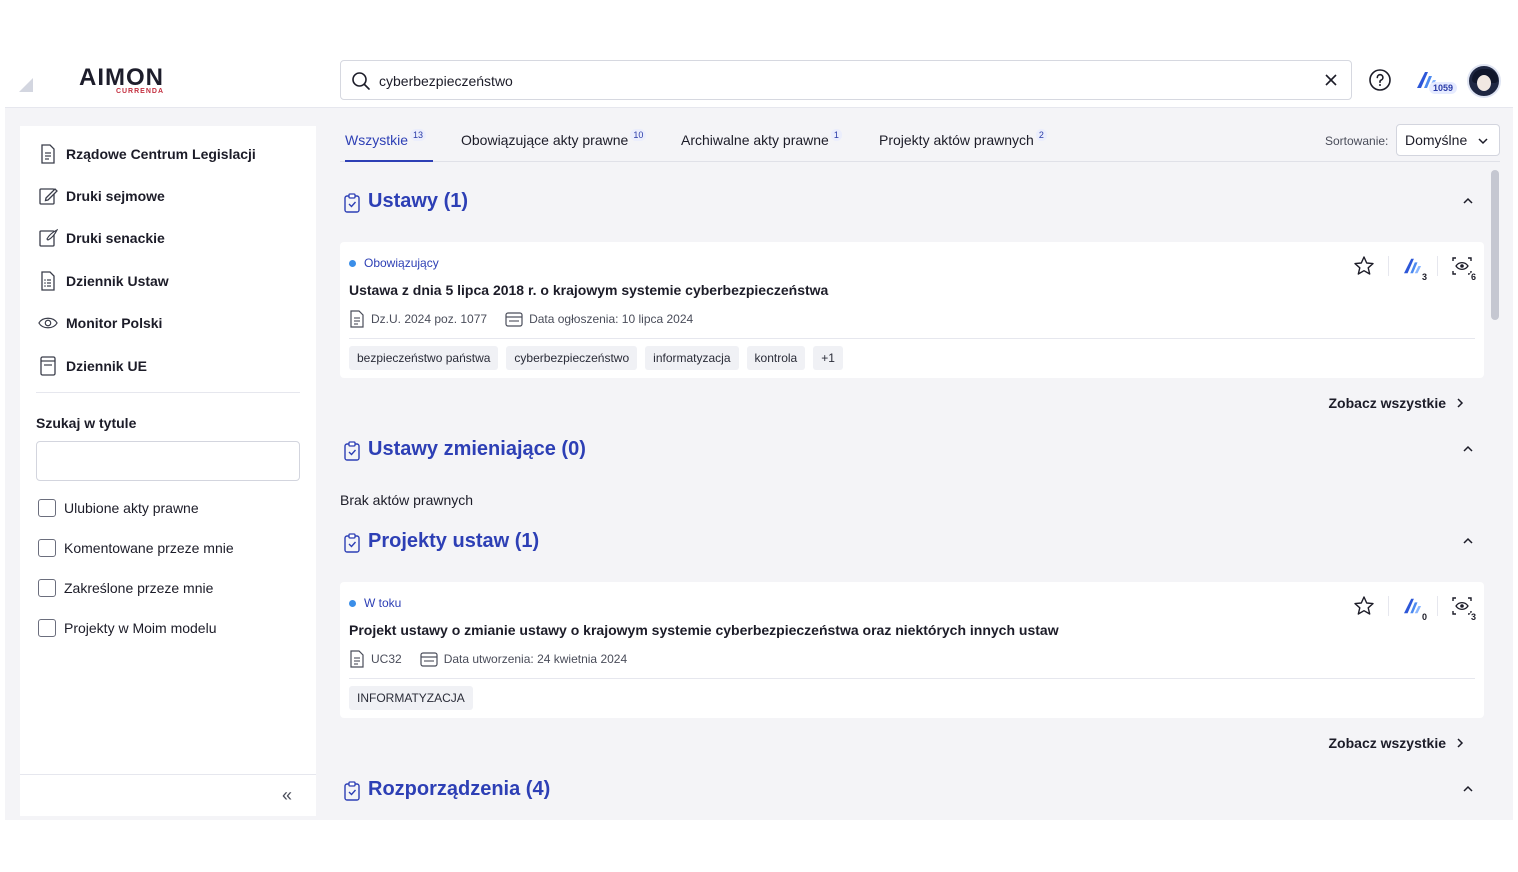 Image resolution: width=1518 pixels, height=872 pixels. I want to click on sidebar-item-druki-sejmowe: Druki sejmowe, so click(101, 196).